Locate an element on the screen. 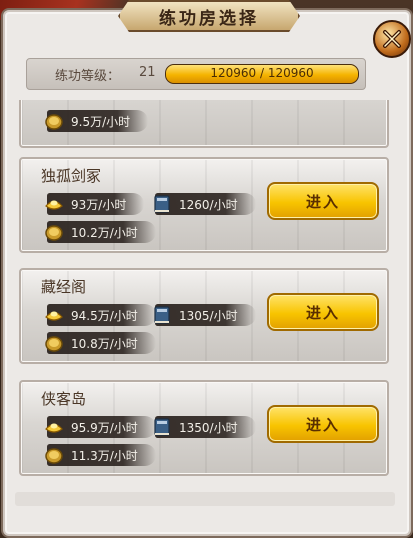 The height and width of the screenshot is (538, 413). gold-rate-text: 93万/小时 is located at coordinates (99, 204).